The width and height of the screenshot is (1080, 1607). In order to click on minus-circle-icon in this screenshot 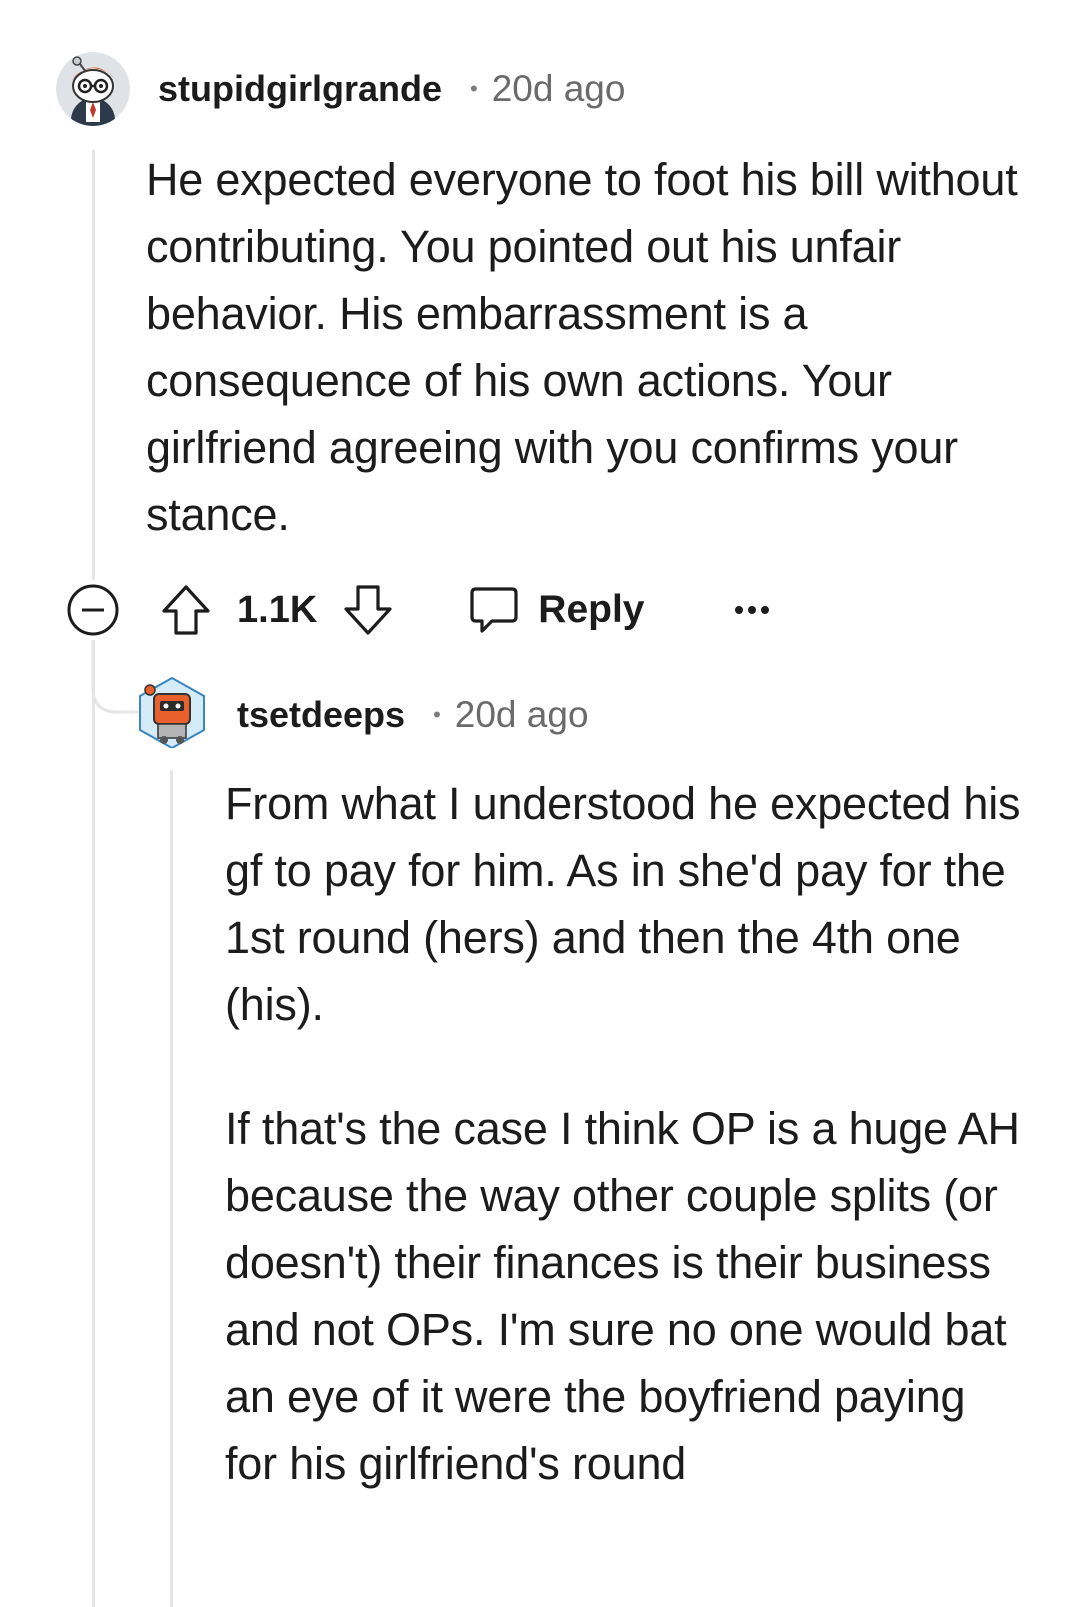, I will do `click(93, 610)`.